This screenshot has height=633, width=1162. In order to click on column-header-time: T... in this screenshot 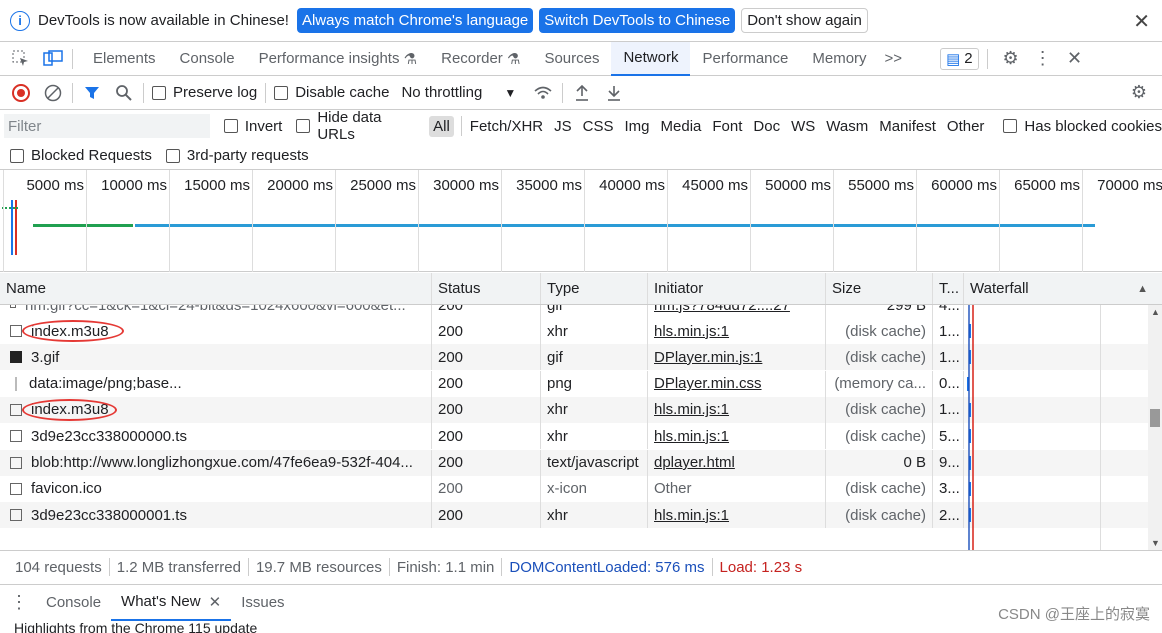, I will do `click(947, 288)`.